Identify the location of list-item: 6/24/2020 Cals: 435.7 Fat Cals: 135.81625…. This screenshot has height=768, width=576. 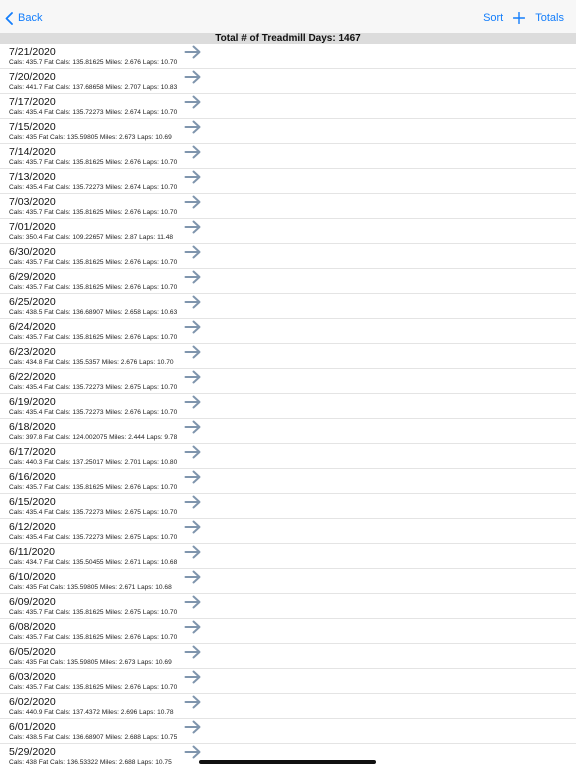
(288, 331).